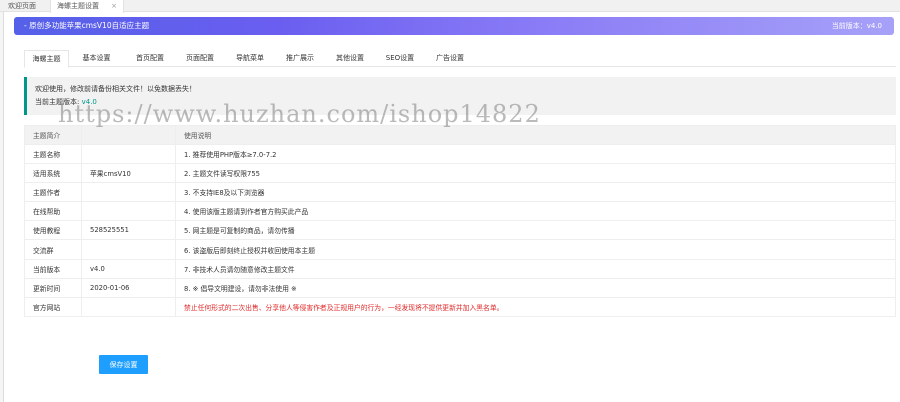  Describe the element at coordinates (46, 59) in the screenshot. I see `tab-theme: 海螺主题` at that location.